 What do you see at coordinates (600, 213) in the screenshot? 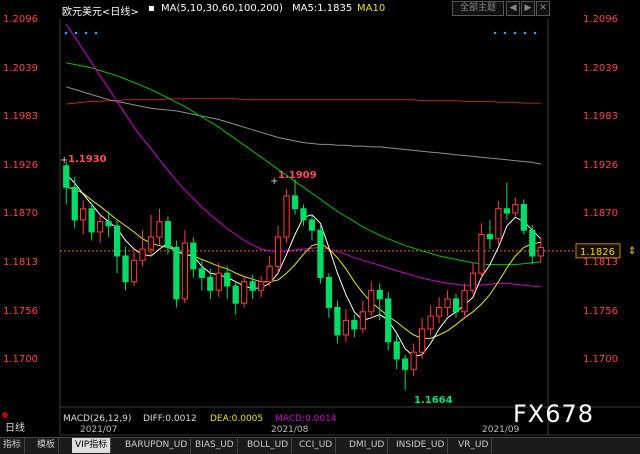
I see `y-tick-label-right: 1.1870` at bounding box center [600, 213].